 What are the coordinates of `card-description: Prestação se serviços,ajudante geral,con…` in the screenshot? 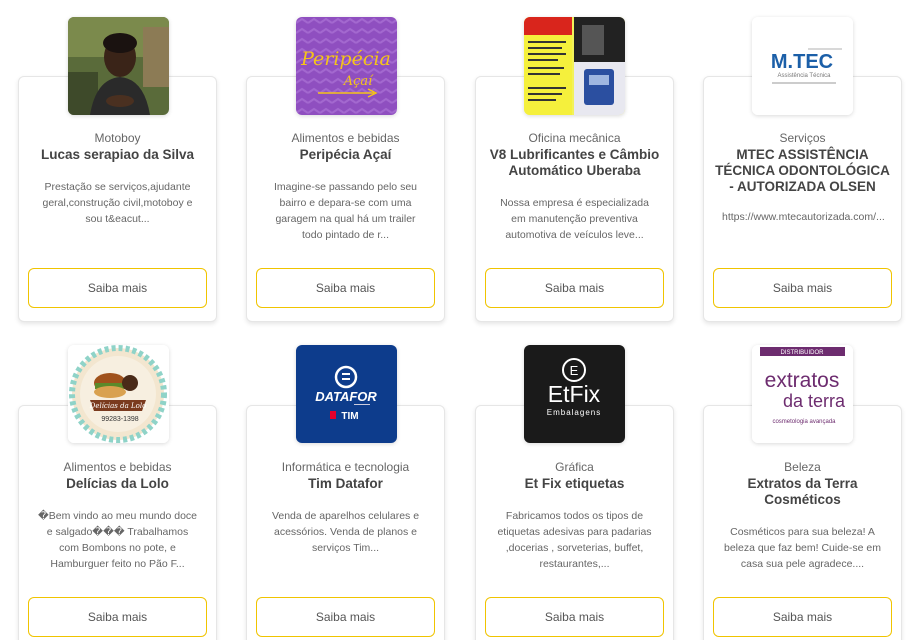 It's located at (117, 203).